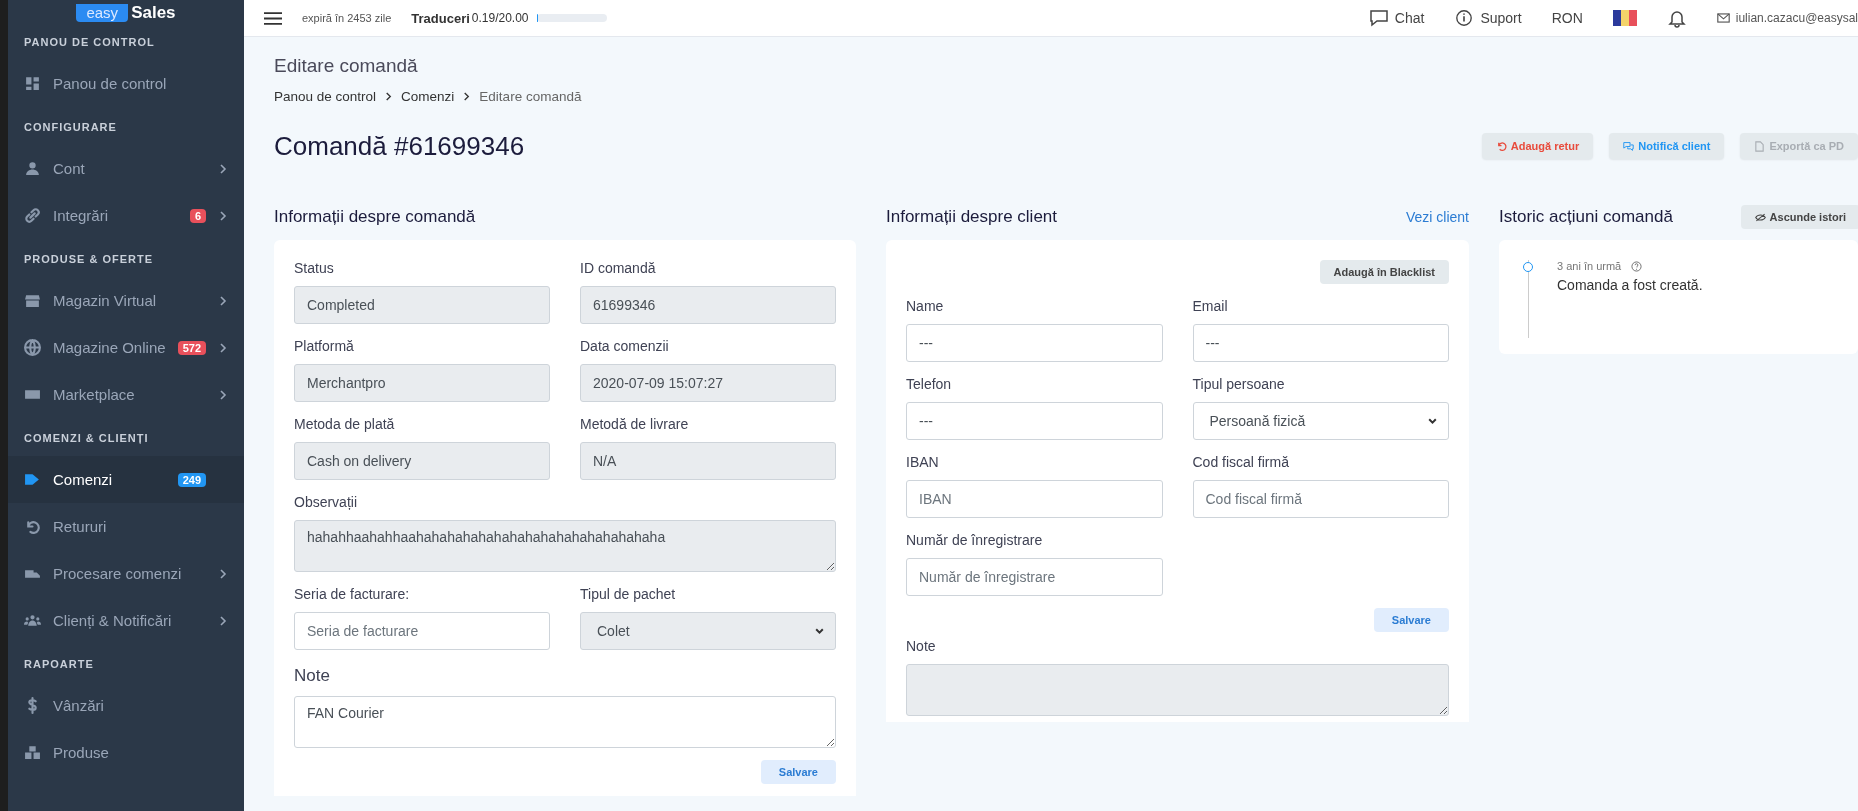 This screenshot has width=1858, height=811. What do you see at coordinates (314, 268) in the screenshot?
I see `field-label: Status` at bounding box center [314, 268].